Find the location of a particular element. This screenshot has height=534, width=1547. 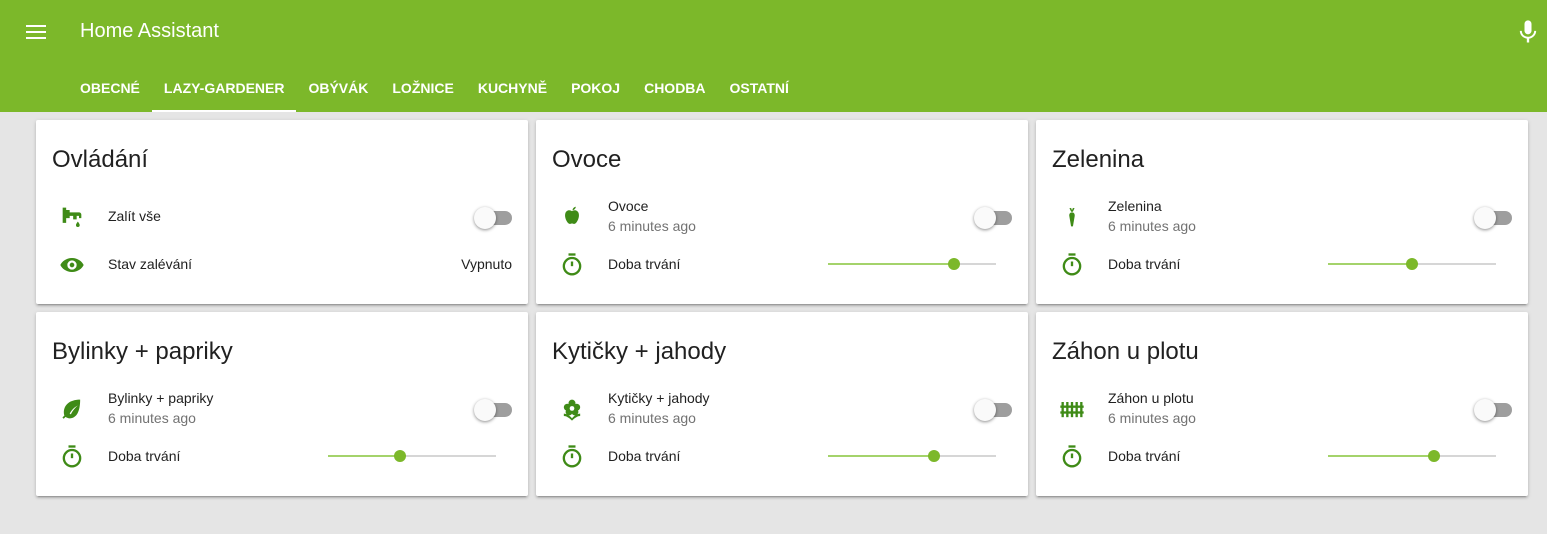

tab-ostatni: OSTATNÍ is located at coordinates (759, 88).